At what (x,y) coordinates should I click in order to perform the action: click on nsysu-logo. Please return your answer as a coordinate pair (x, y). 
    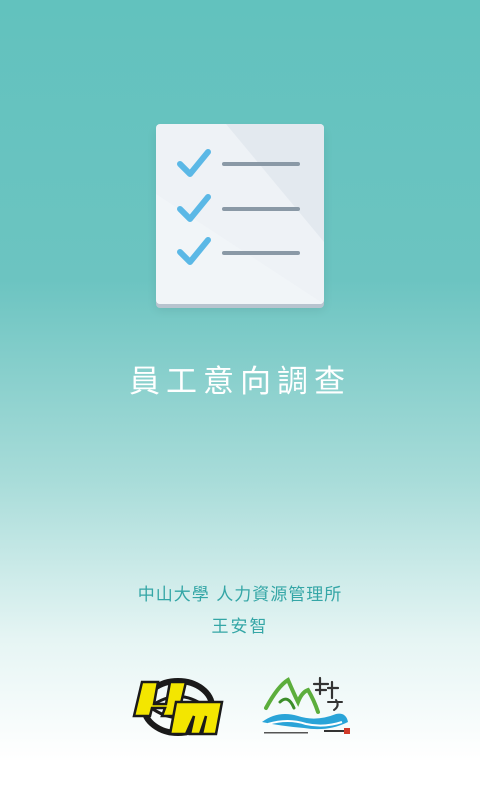
    Looking at the image, I should click on (306, 705).